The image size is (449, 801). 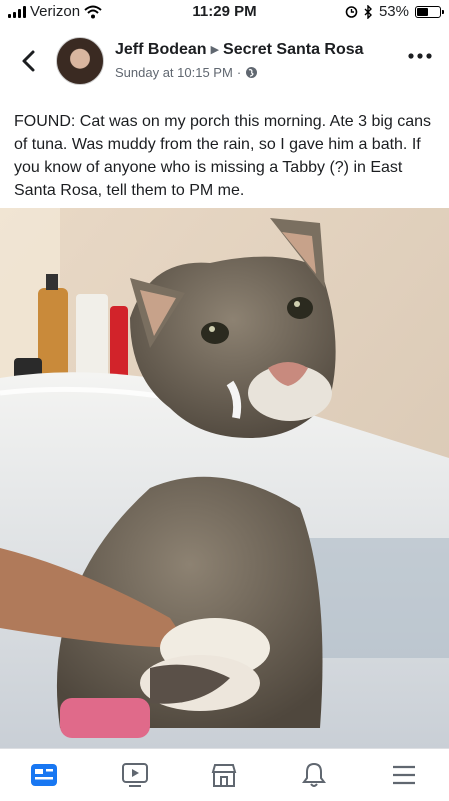 What do you see at coordinates (252, 72) in the screenshot?
I see `globe-icon` at bounding box center [252, 72].